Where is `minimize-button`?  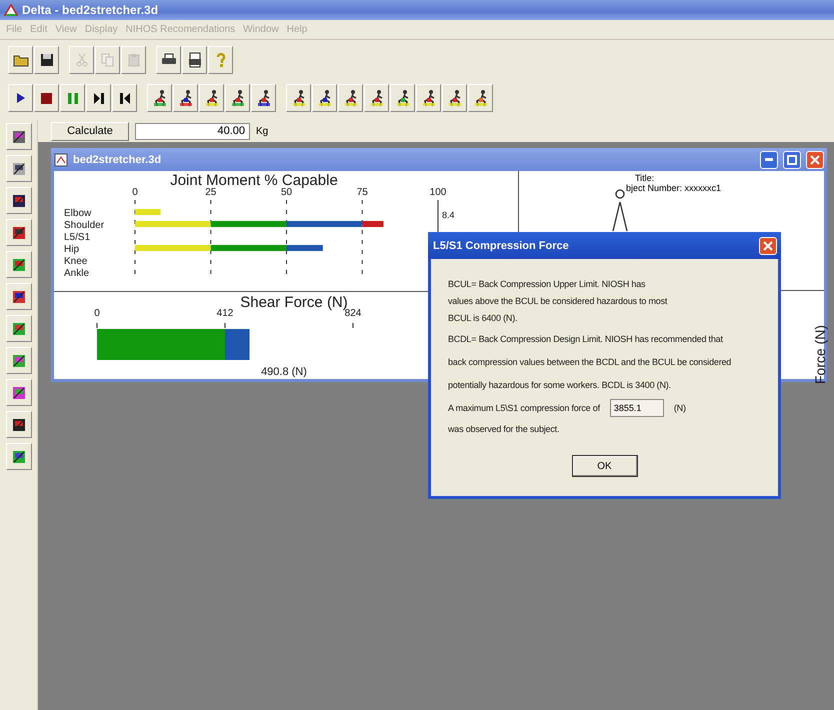
minimize-button is located at coordinates (769, 159).